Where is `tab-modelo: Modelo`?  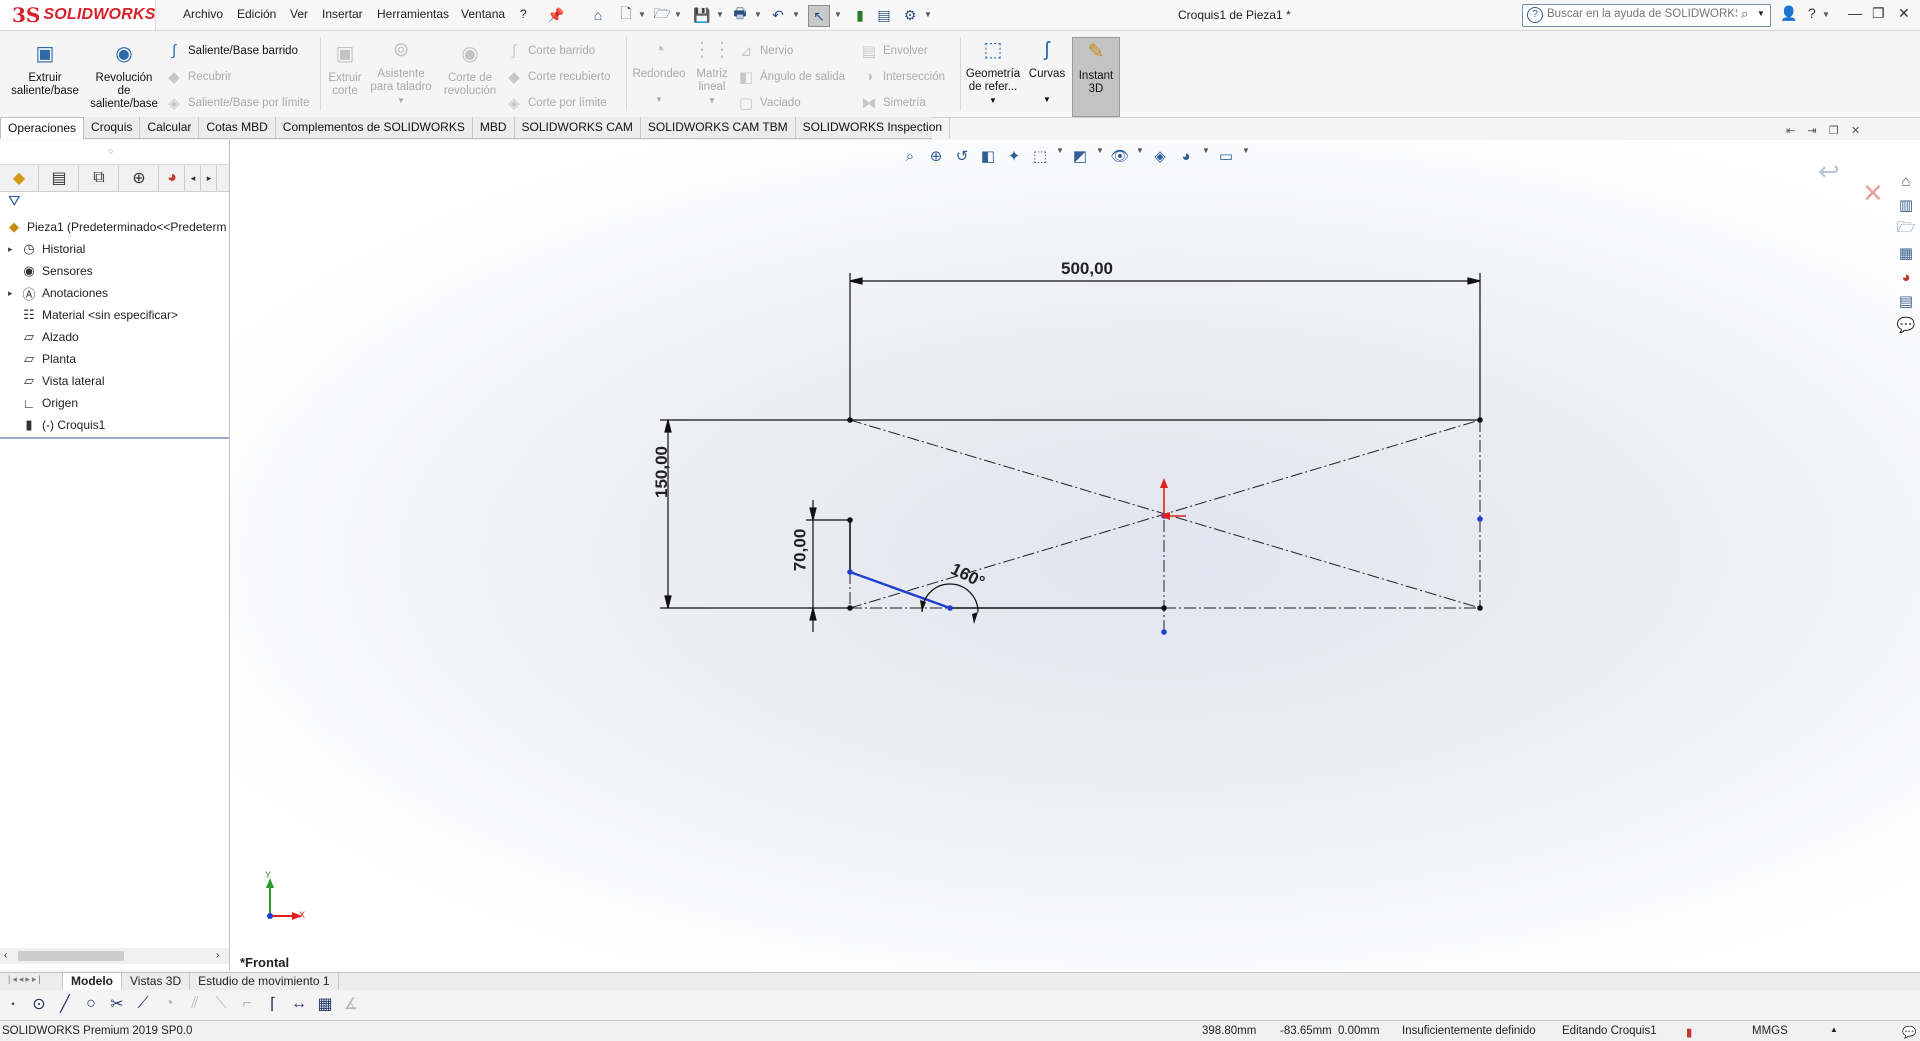 tab-modelo: Modelo is located at coordinates (92, 981).